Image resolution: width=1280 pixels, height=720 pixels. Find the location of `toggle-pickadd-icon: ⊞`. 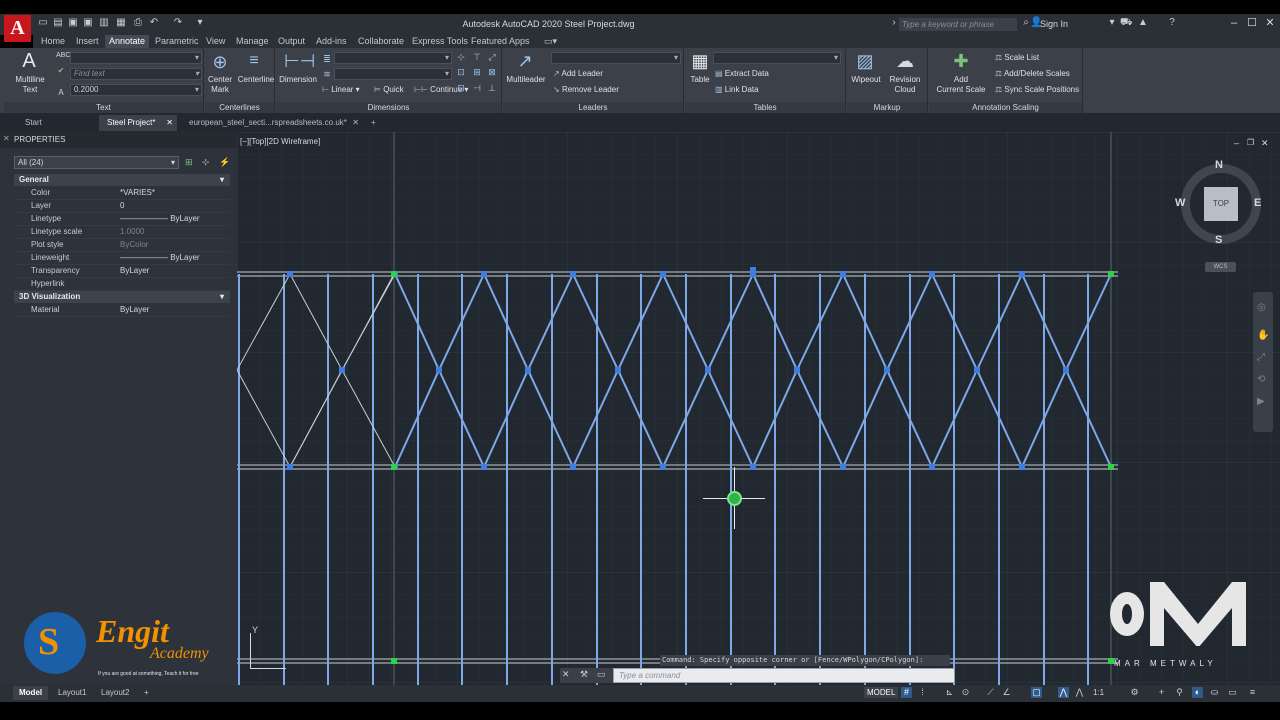

toggle-pickadd-icon: ⊞ is located at coordinates (189, 162).